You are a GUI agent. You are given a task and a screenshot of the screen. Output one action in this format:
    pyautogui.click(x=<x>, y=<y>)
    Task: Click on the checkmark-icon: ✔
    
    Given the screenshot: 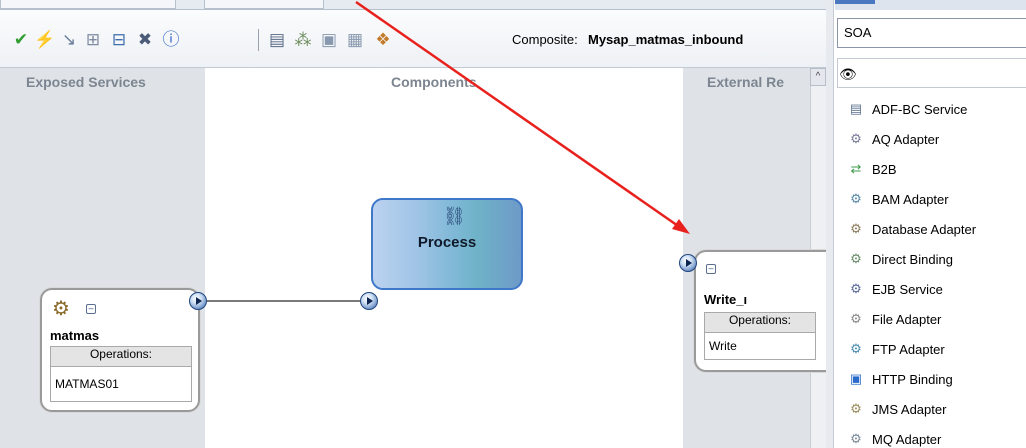 What is the action you would take?
    pyautogui.click(x=21, y=39)
    